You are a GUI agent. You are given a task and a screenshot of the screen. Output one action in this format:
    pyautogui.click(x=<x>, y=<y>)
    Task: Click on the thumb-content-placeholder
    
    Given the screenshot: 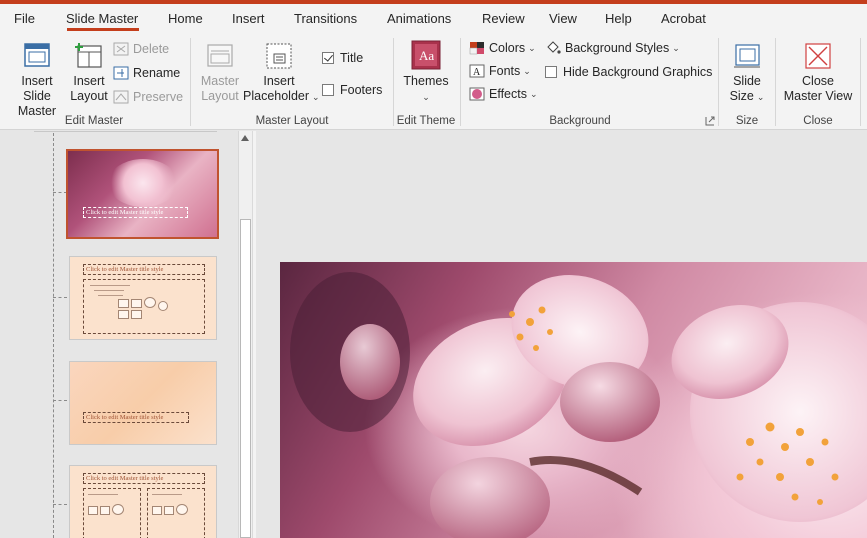 What is the action you would take?
    pyautogui.click(x=144, y=306)
    